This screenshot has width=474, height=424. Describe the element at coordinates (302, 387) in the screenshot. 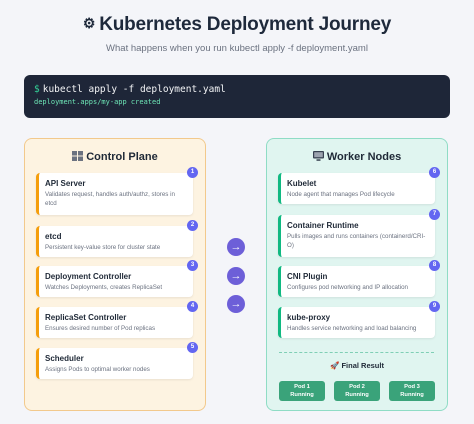

I see `pod-name: Pod 1` at that location.